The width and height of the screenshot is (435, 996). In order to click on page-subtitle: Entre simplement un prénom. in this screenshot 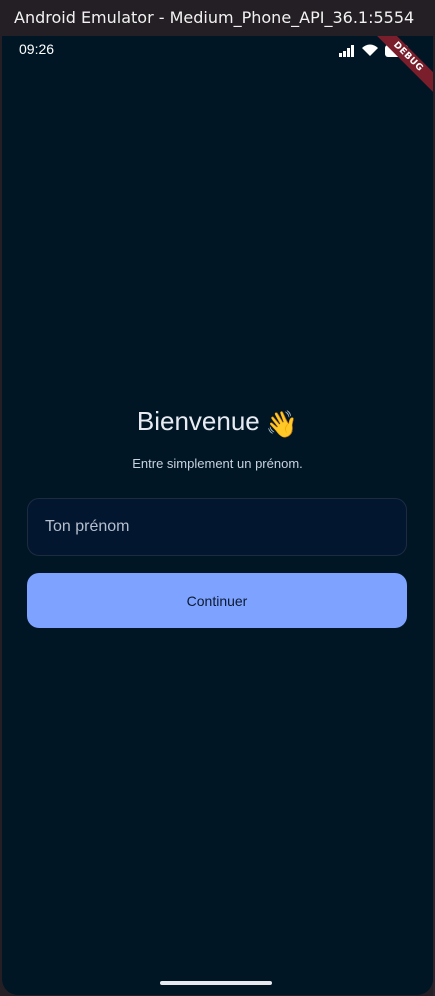, I will do `click(217, 463)`.